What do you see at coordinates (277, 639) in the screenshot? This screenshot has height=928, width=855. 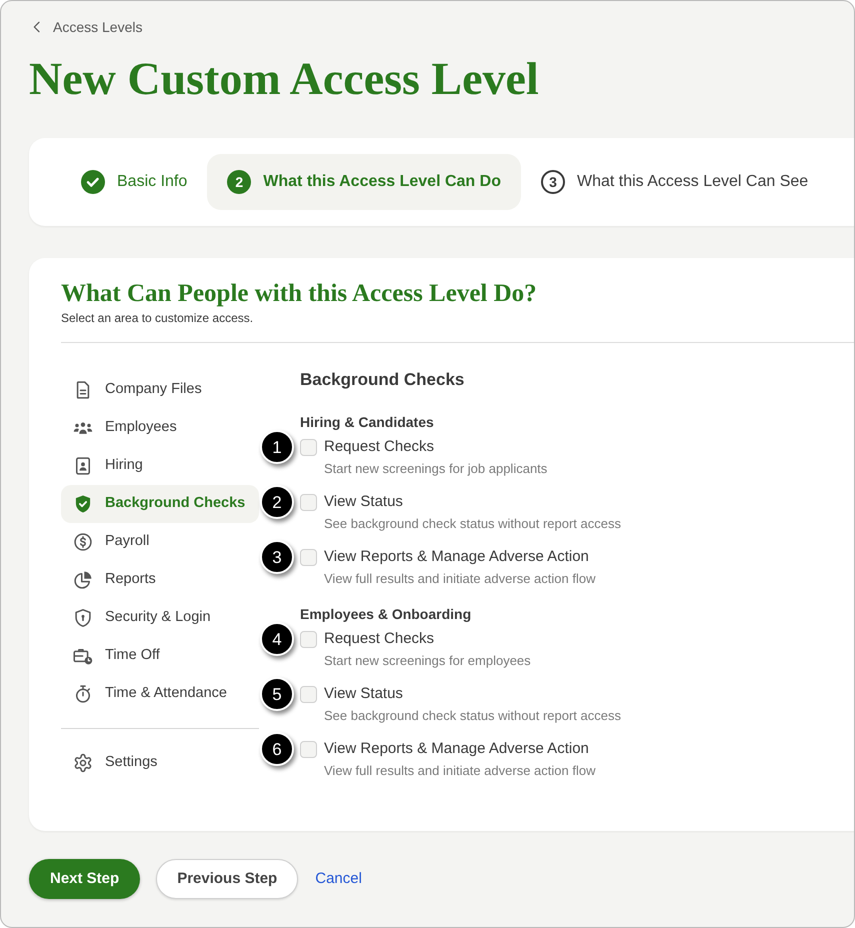 I see `callout-marker: 4` at bounding box center [277, 639].